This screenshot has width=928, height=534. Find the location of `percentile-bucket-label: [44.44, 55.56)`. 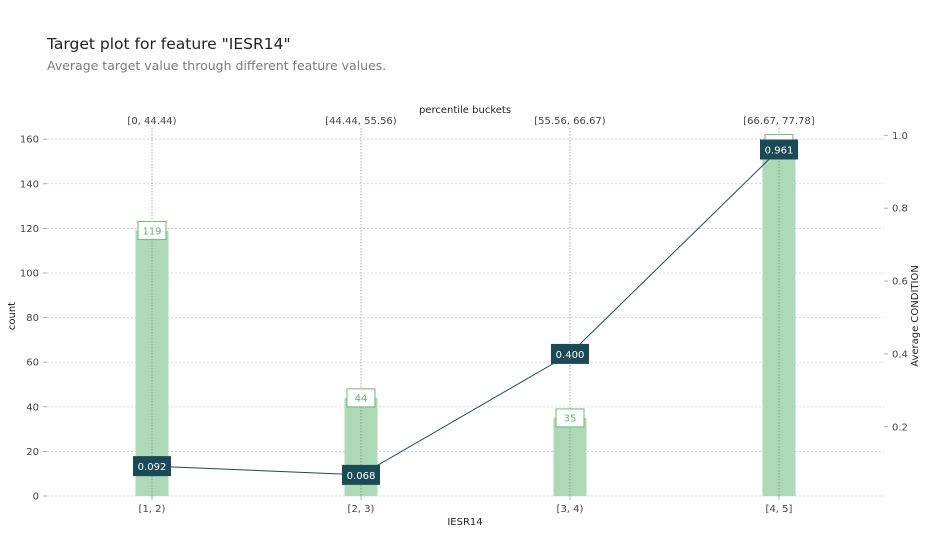

percentile-bucket-label: [44.44, 55.56) is located at coordinates (361, 121).